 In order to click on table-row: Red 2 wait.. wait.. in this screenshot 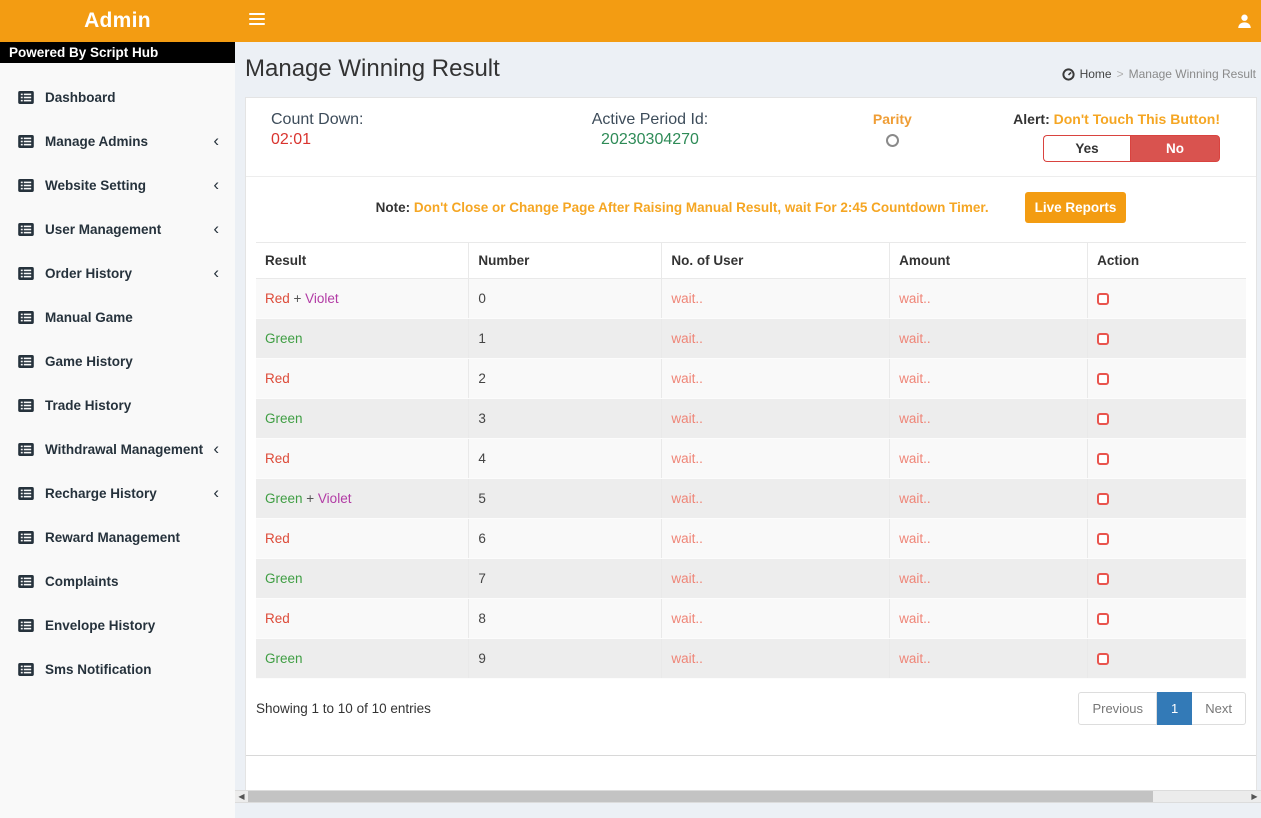, I will do `click(751, 378)`.